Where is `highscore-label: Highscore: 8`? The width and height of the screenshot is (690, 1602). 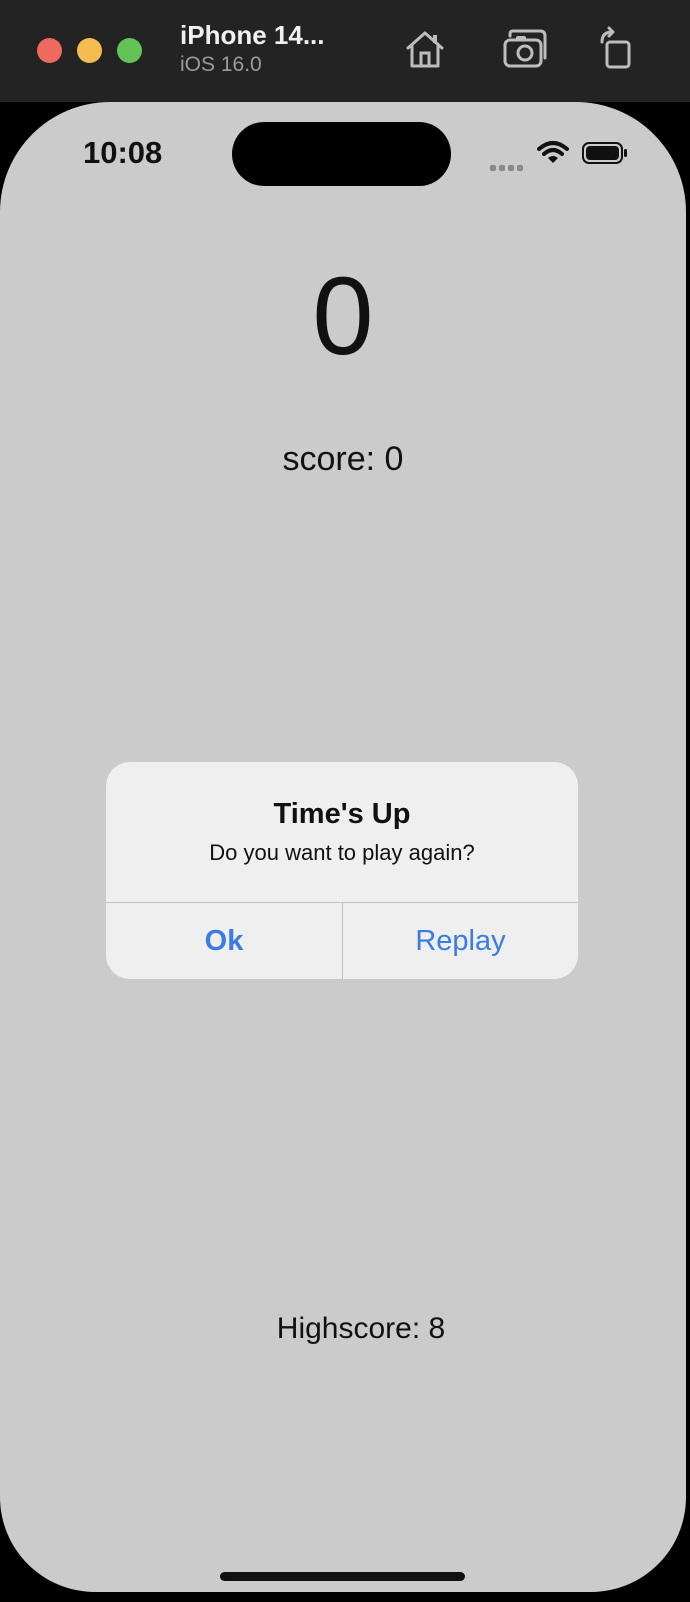
highscore-label: Highscore: 8 is located at coordinates (361, 1328).